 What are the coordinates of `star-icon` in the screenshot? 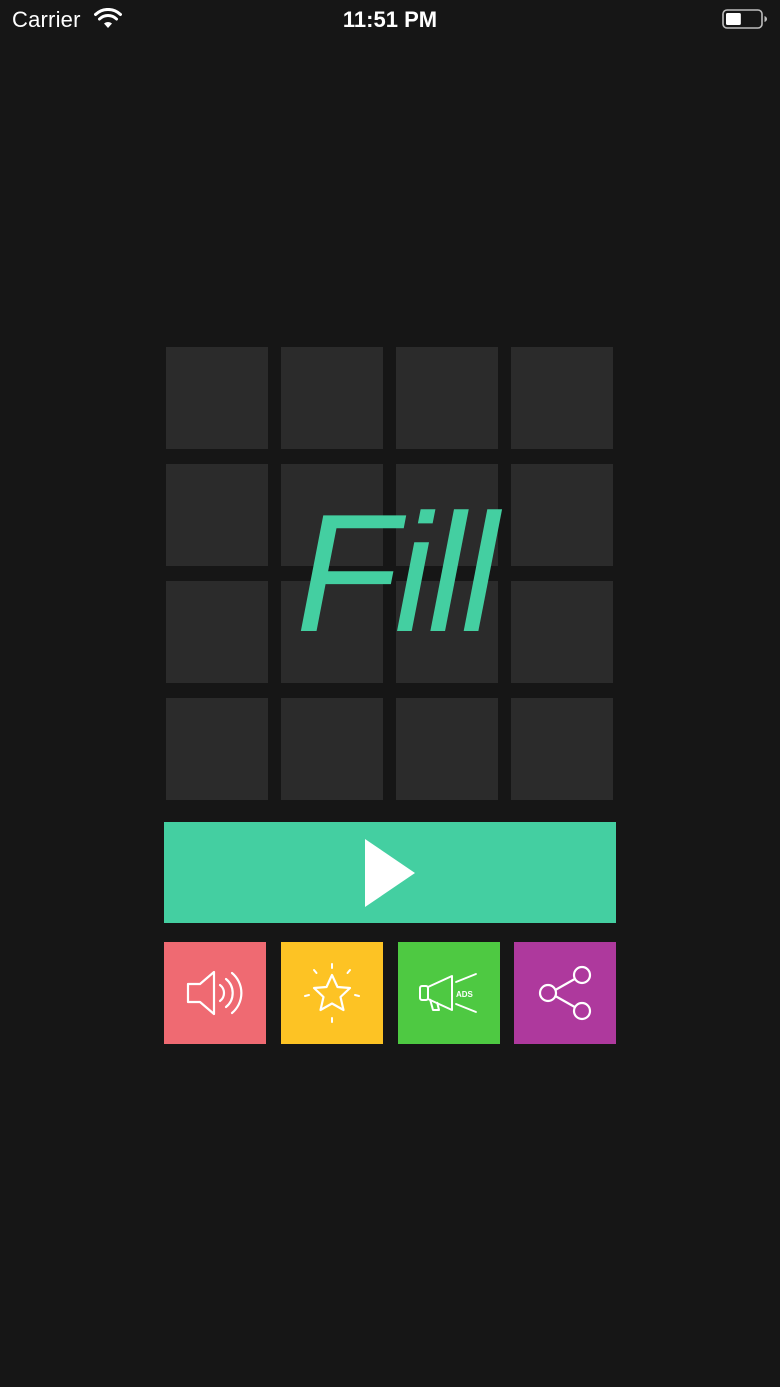 It's located at (332, 993).